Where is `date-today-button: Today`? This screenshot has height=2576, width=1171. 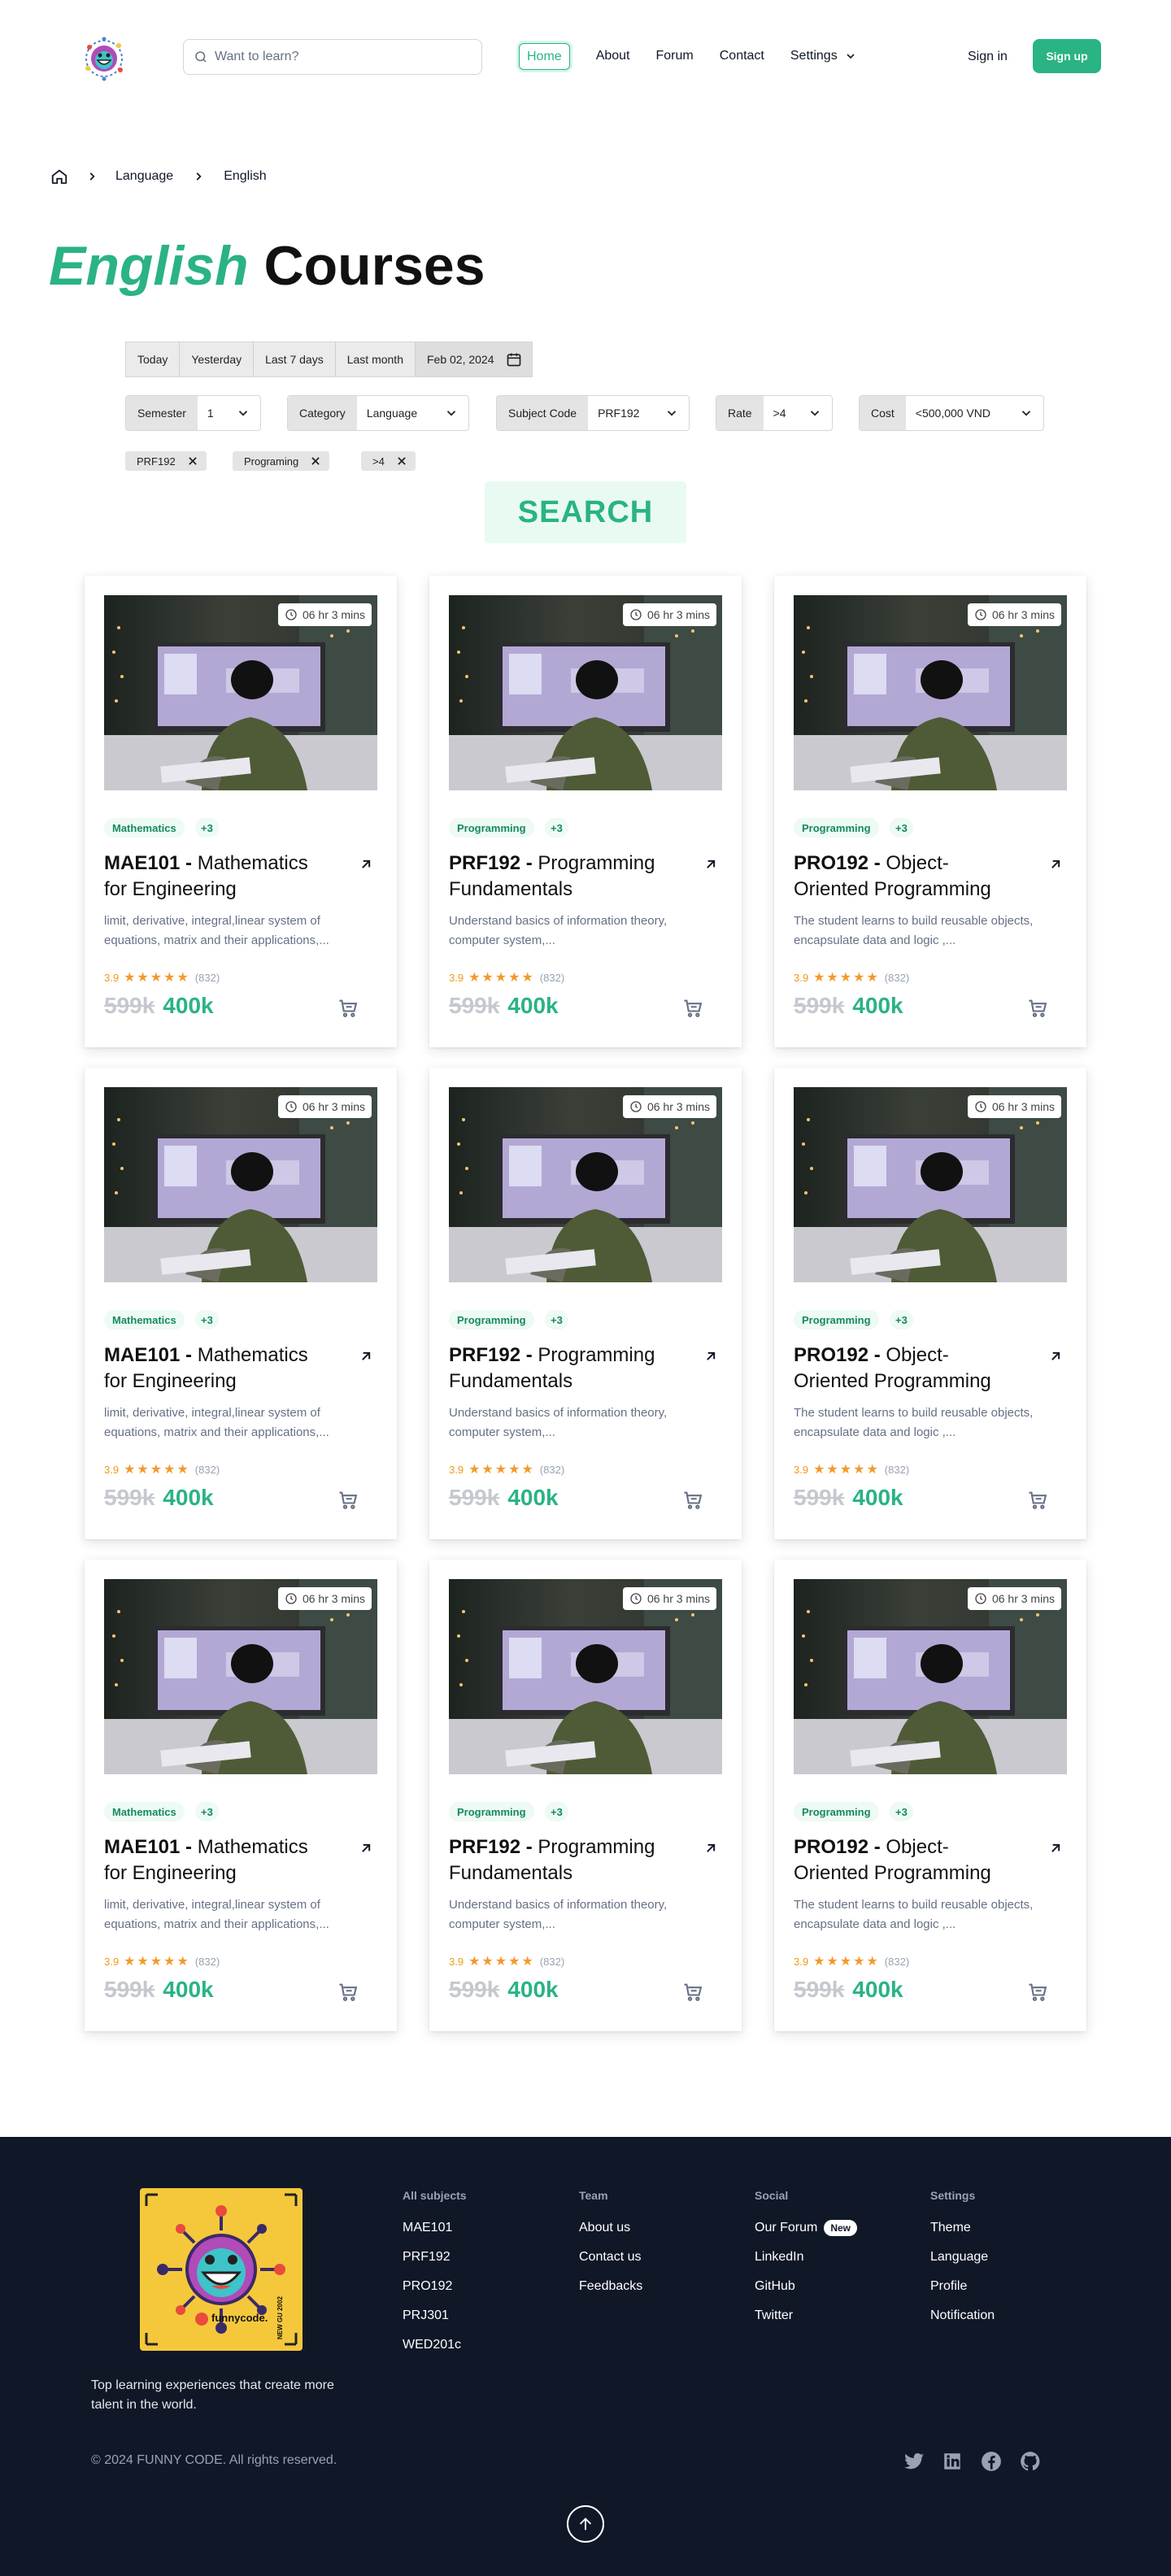
date-today-button: Today is located at coordinates (154, 359).